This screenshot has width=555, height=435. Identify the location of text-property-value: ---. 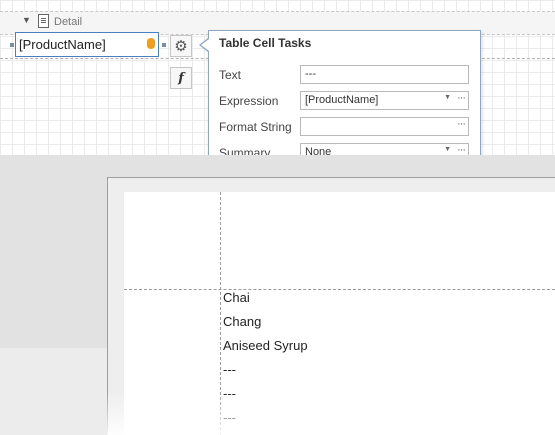
(310, 74).